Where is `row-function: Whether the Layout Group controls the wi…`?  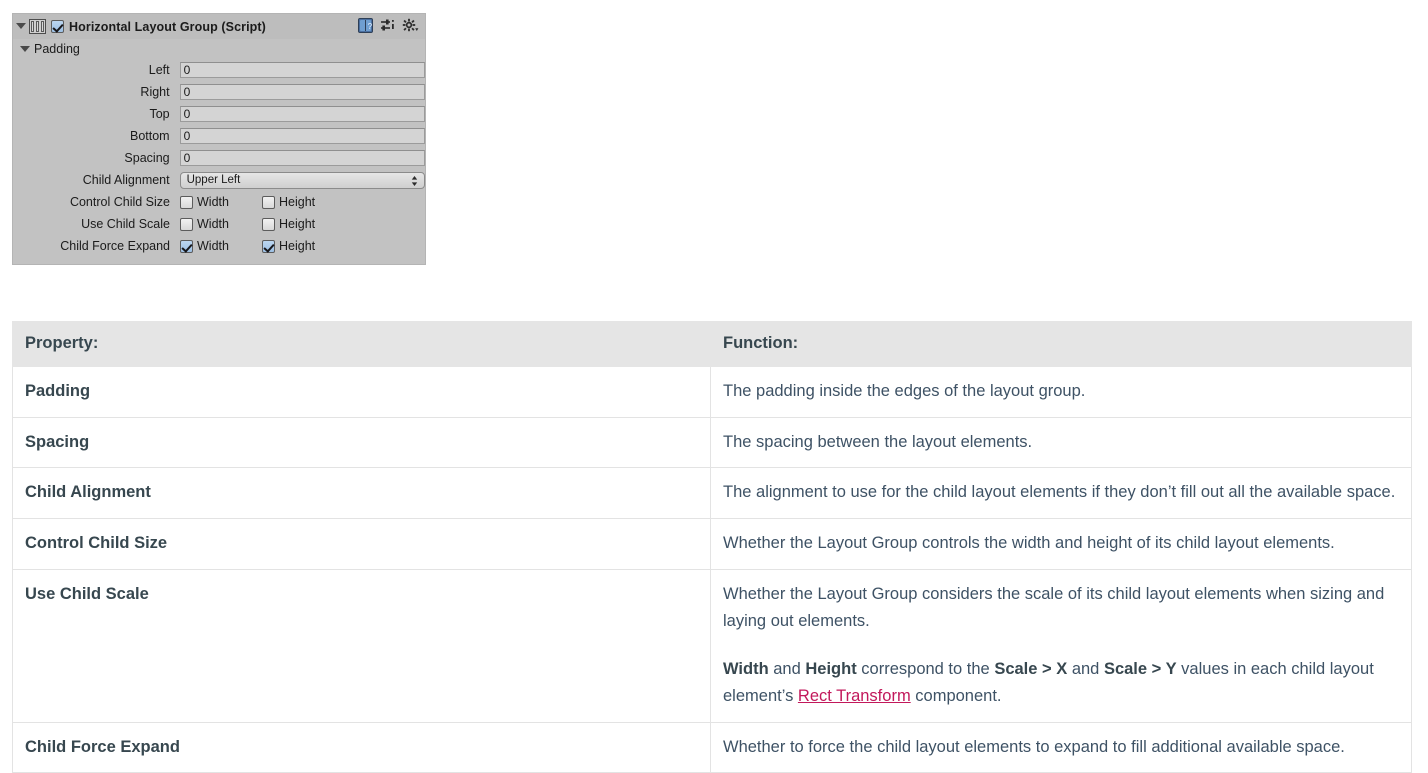
row-function: Whether the Layout Group controls the wi… is located at coordinates (1061, 544).